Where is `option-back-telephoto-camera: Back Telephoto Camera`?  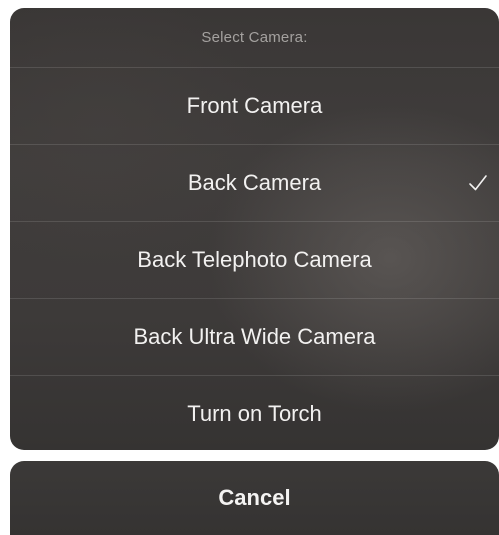
option-back-telephoto-camera: Back Telephoto Camera is located at coordinates (254, 260).